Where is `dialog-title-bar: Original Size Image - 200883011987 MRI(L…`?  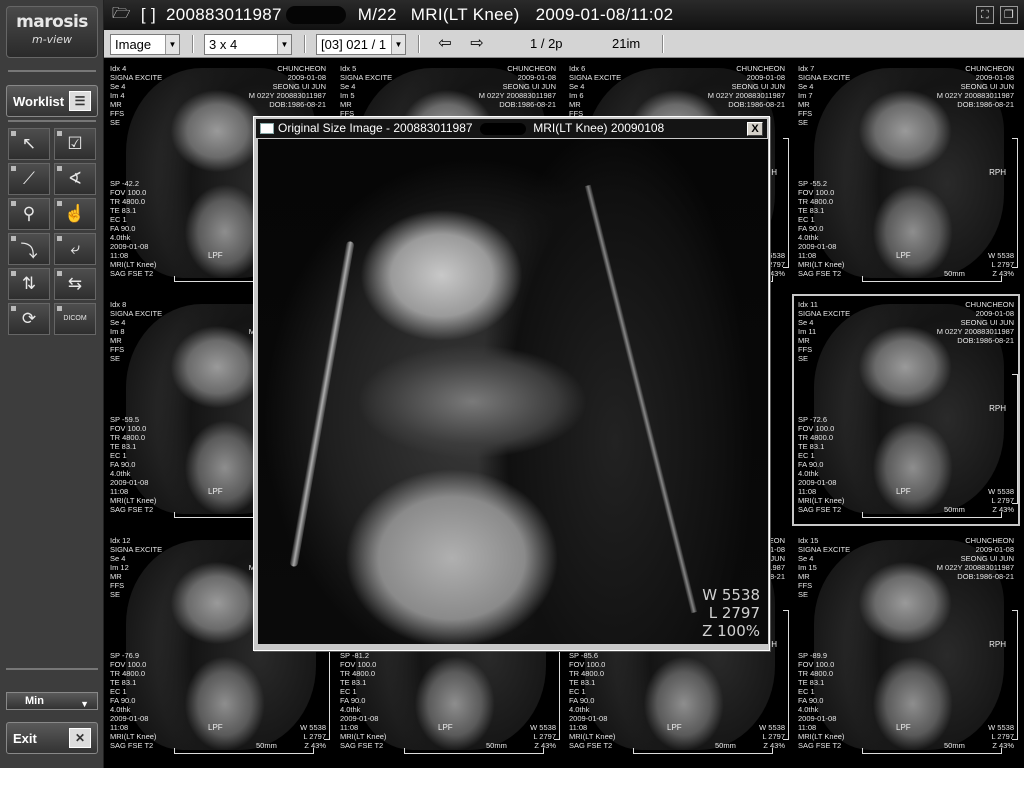 dialog-title-bar: Original Size Image - 200883011987 MRI(L… is located at coordinates (511, 128).